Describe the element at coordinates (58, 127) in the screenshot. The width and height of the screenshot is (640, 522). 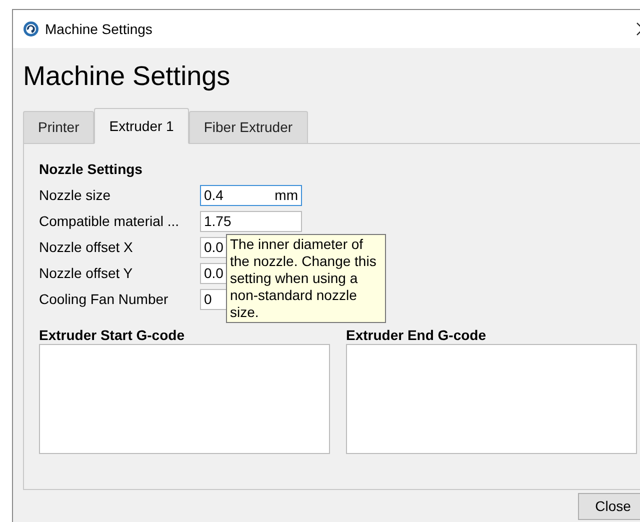
I see `tab: Printer` at that location.